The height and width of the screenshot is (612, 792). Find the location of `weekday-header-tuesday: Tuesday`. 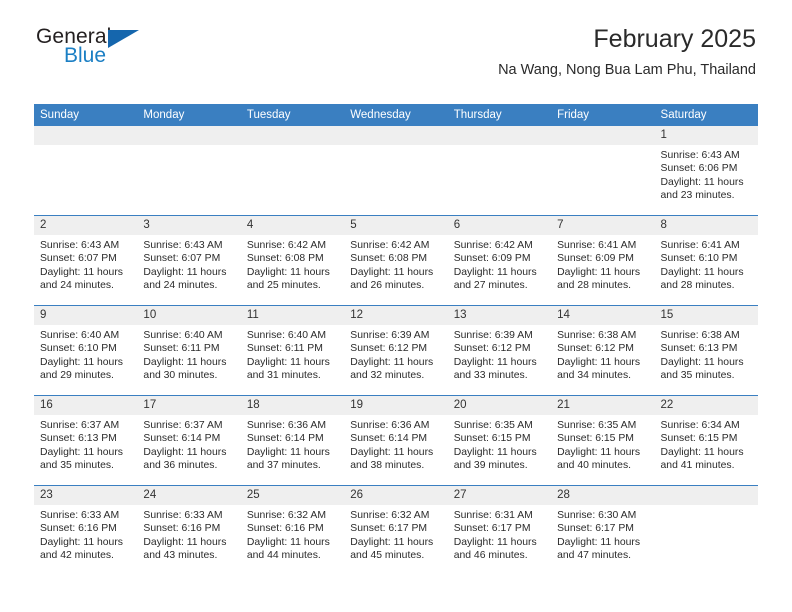

weekday-header-tuesday: Tuesday is located at coordinates (292, 115).